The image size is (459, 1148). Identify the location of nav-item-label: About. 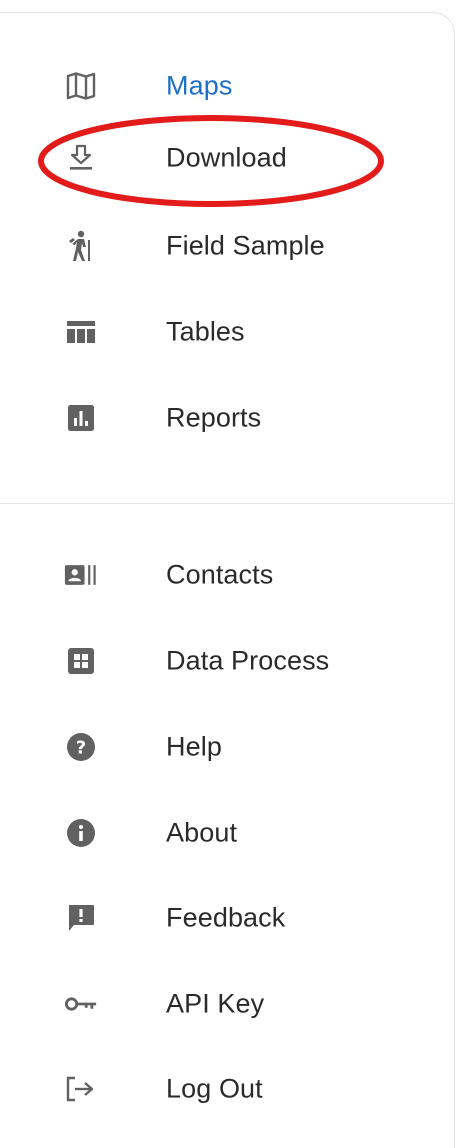
(202, 832).